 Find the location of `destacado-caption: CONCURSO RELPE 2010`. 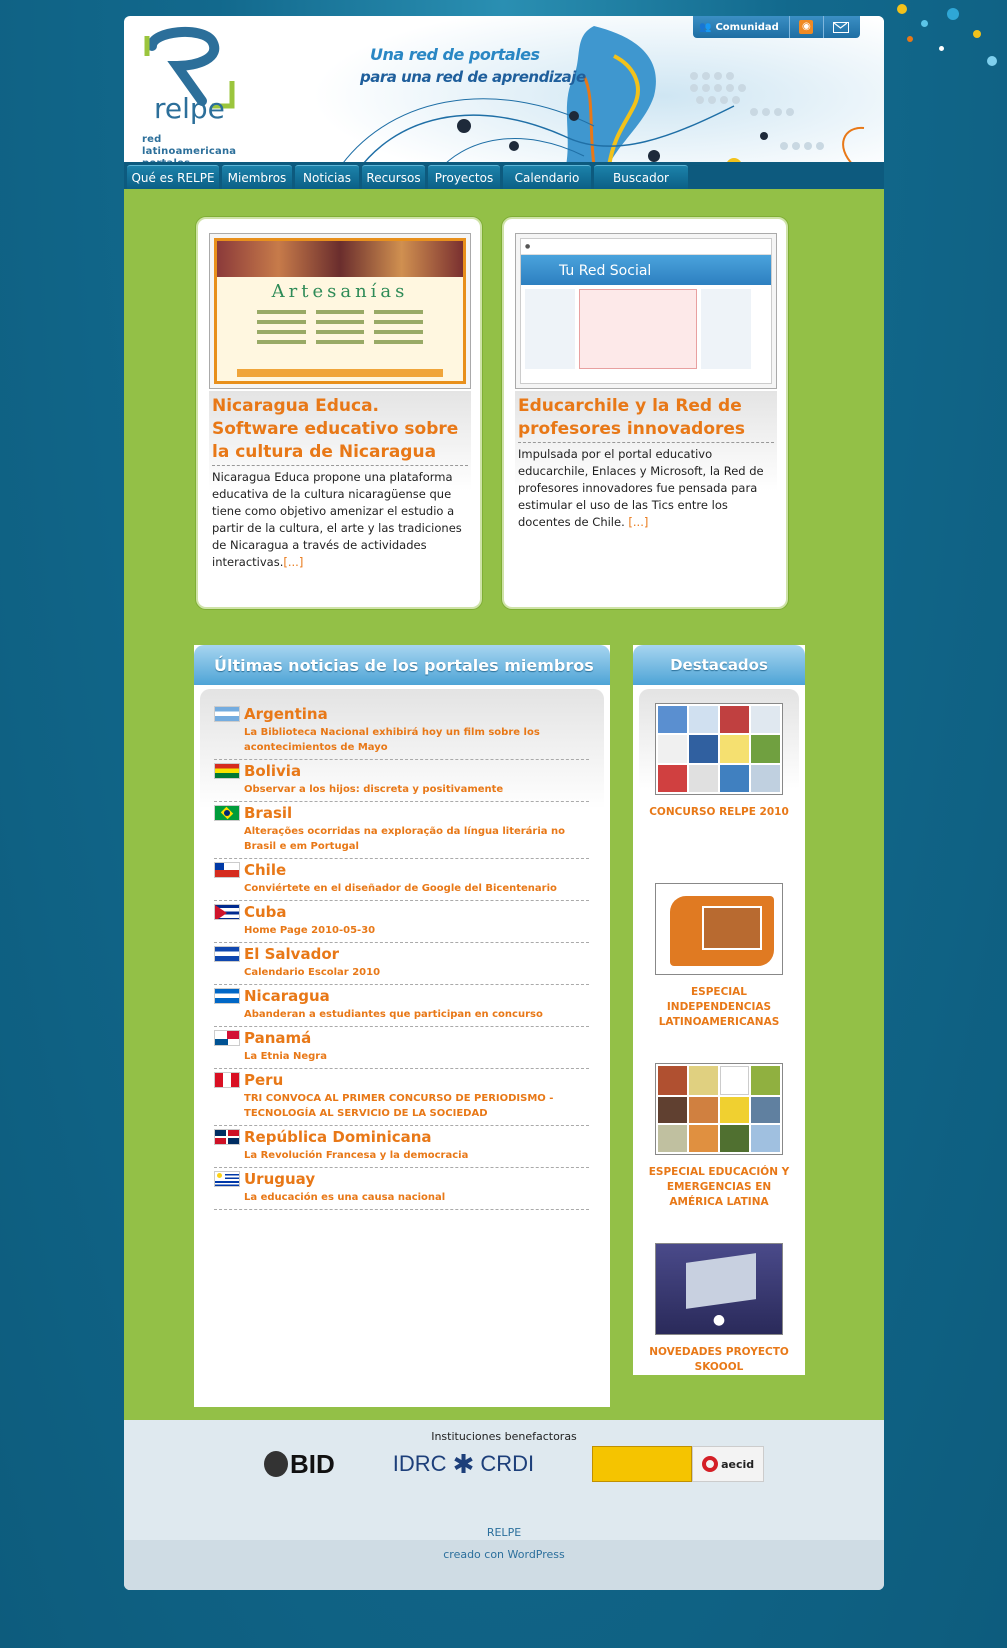

destacado-caption: CONCURSO RELPE 2010 is located at coordinates (719, 812).